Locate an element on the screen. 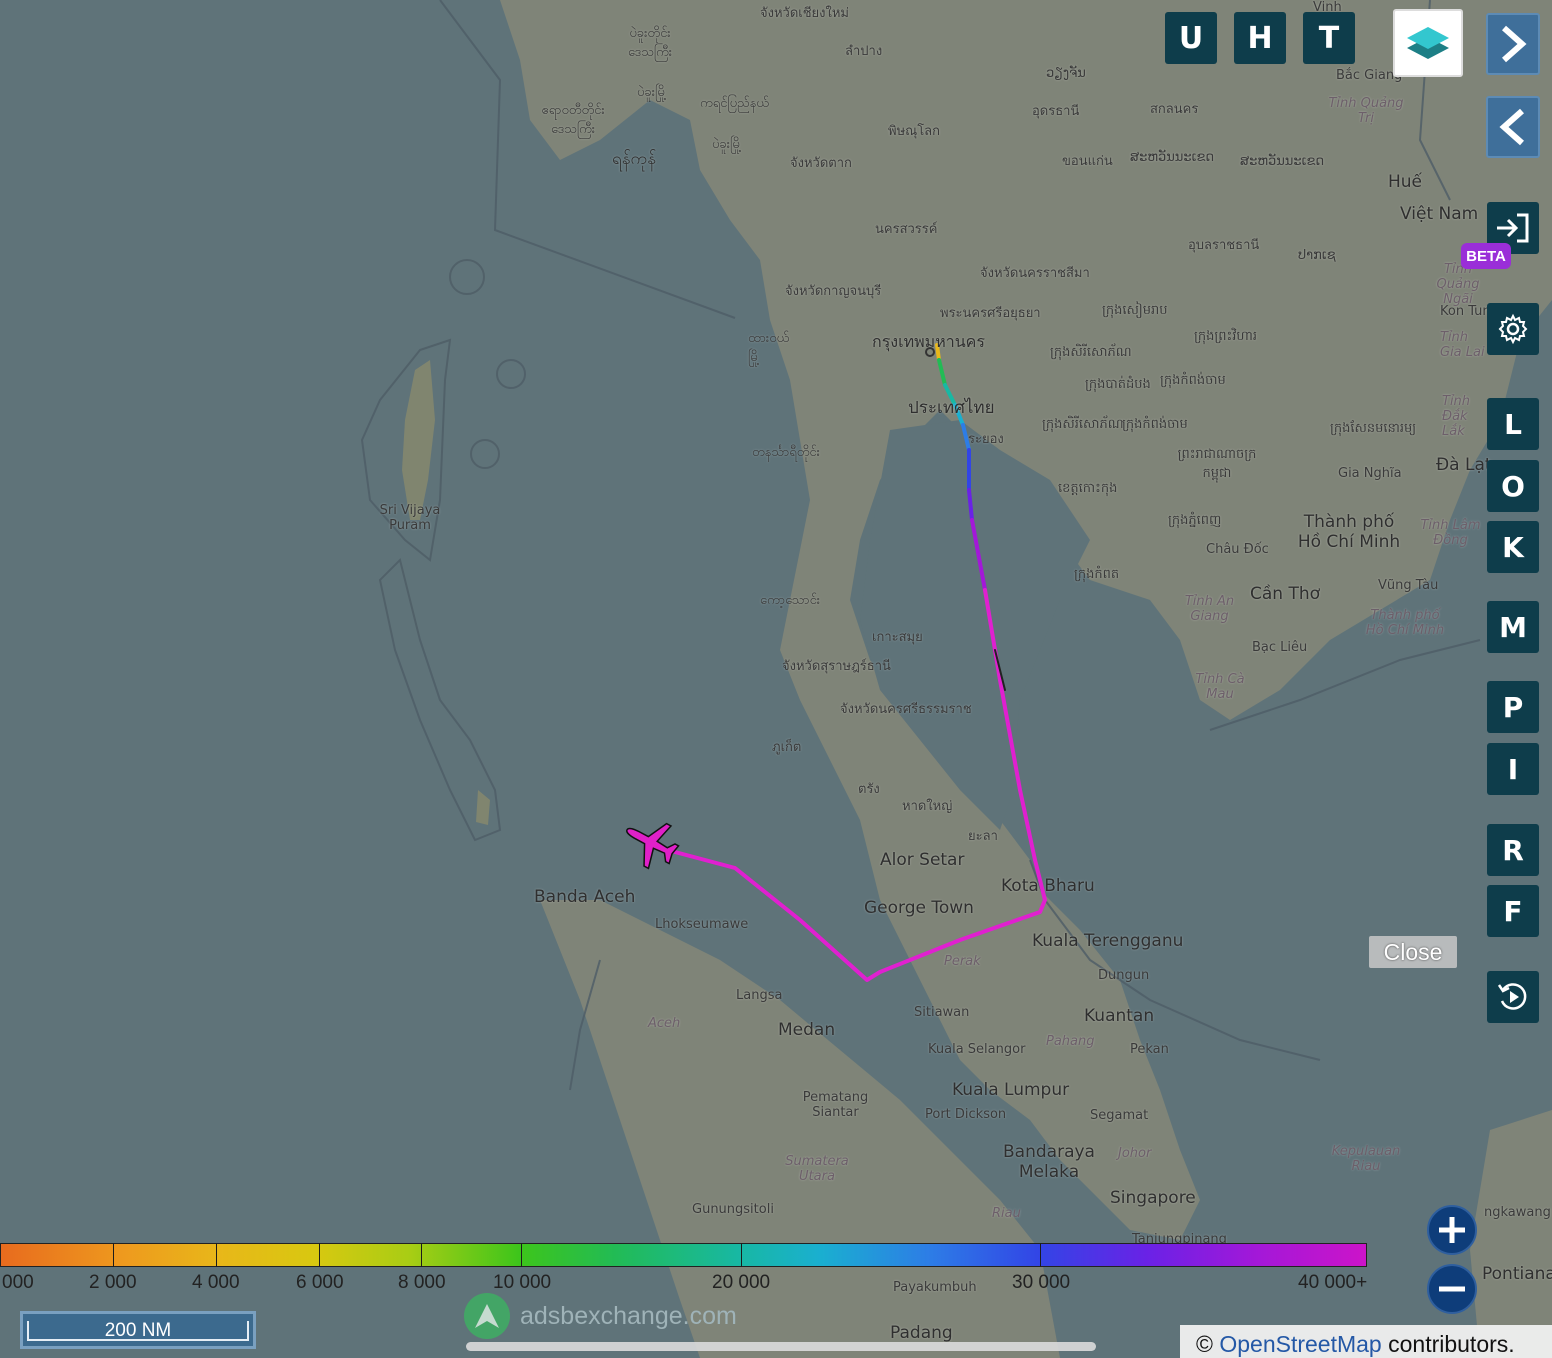 This screenshot has width=1552, height=1358. place-yala: ยะลา is located at coordinates (983, 836).